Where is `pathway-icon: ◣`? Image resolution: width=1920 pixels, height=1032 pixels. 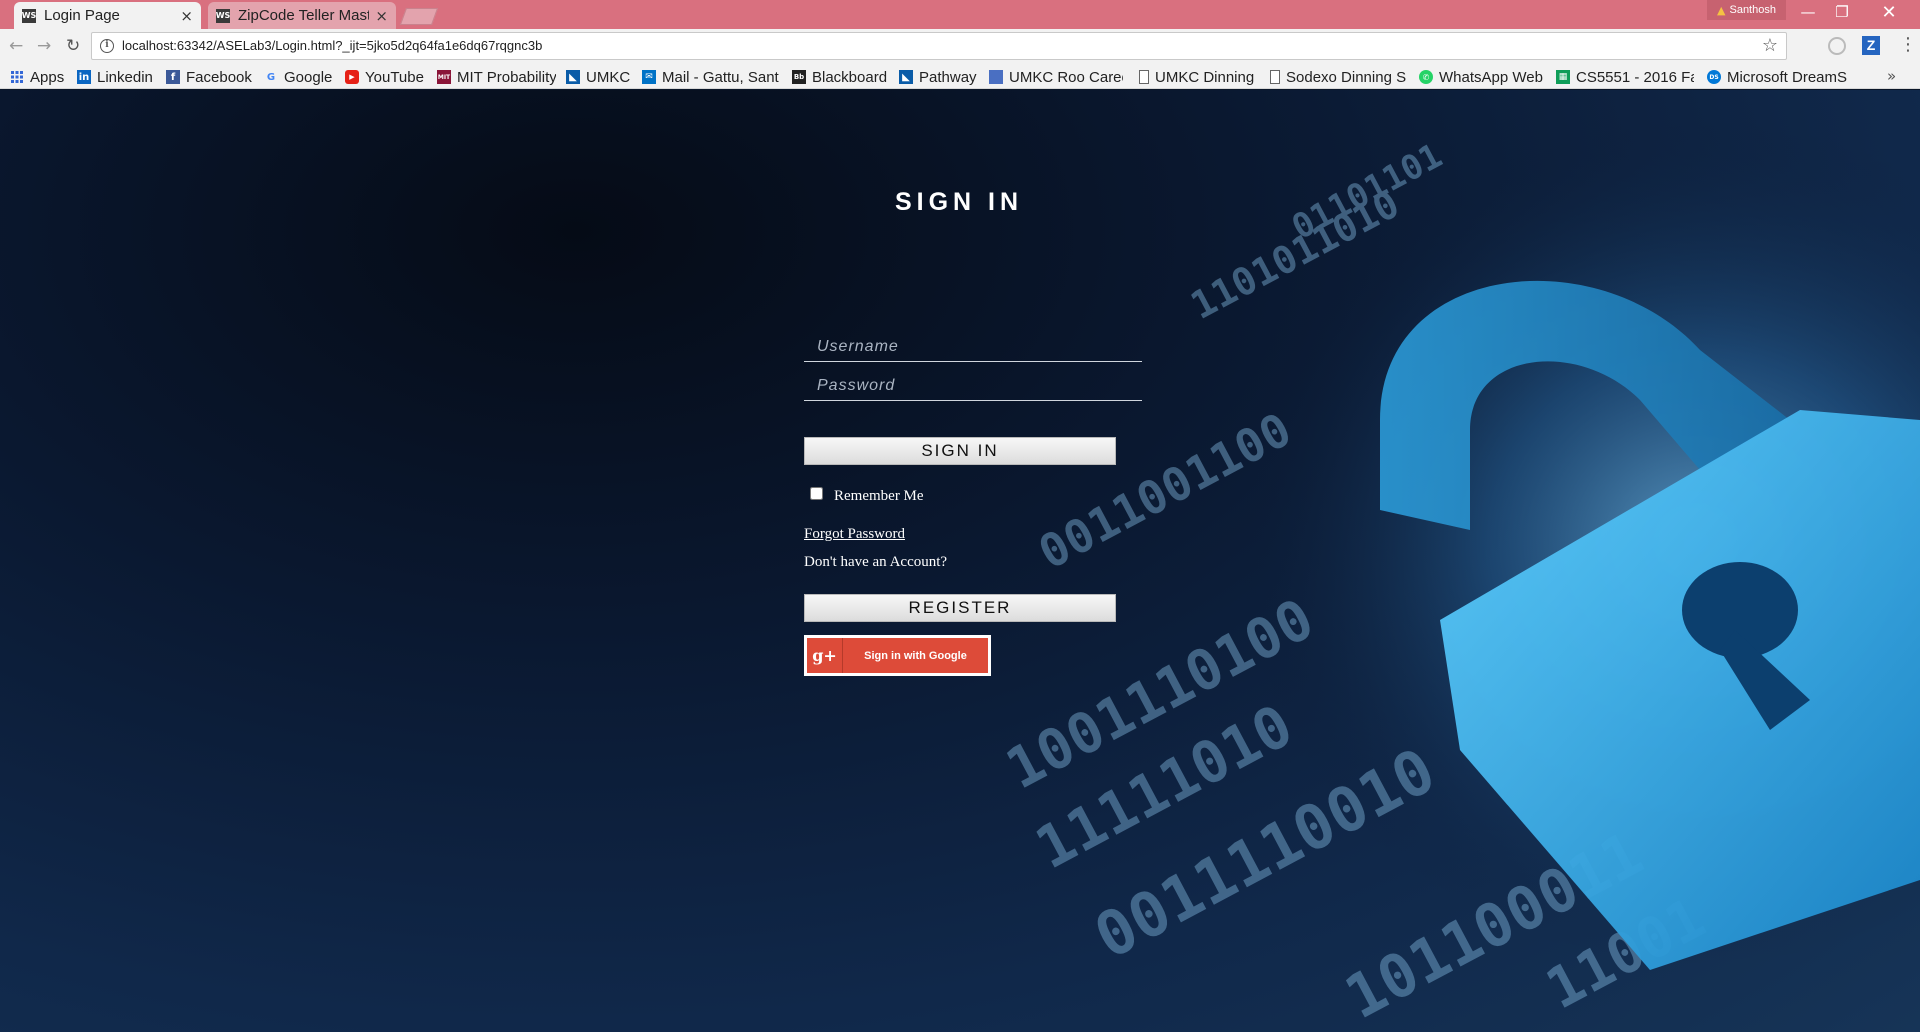 pathway-icon: ◣ is located at coordinates (906, 77).